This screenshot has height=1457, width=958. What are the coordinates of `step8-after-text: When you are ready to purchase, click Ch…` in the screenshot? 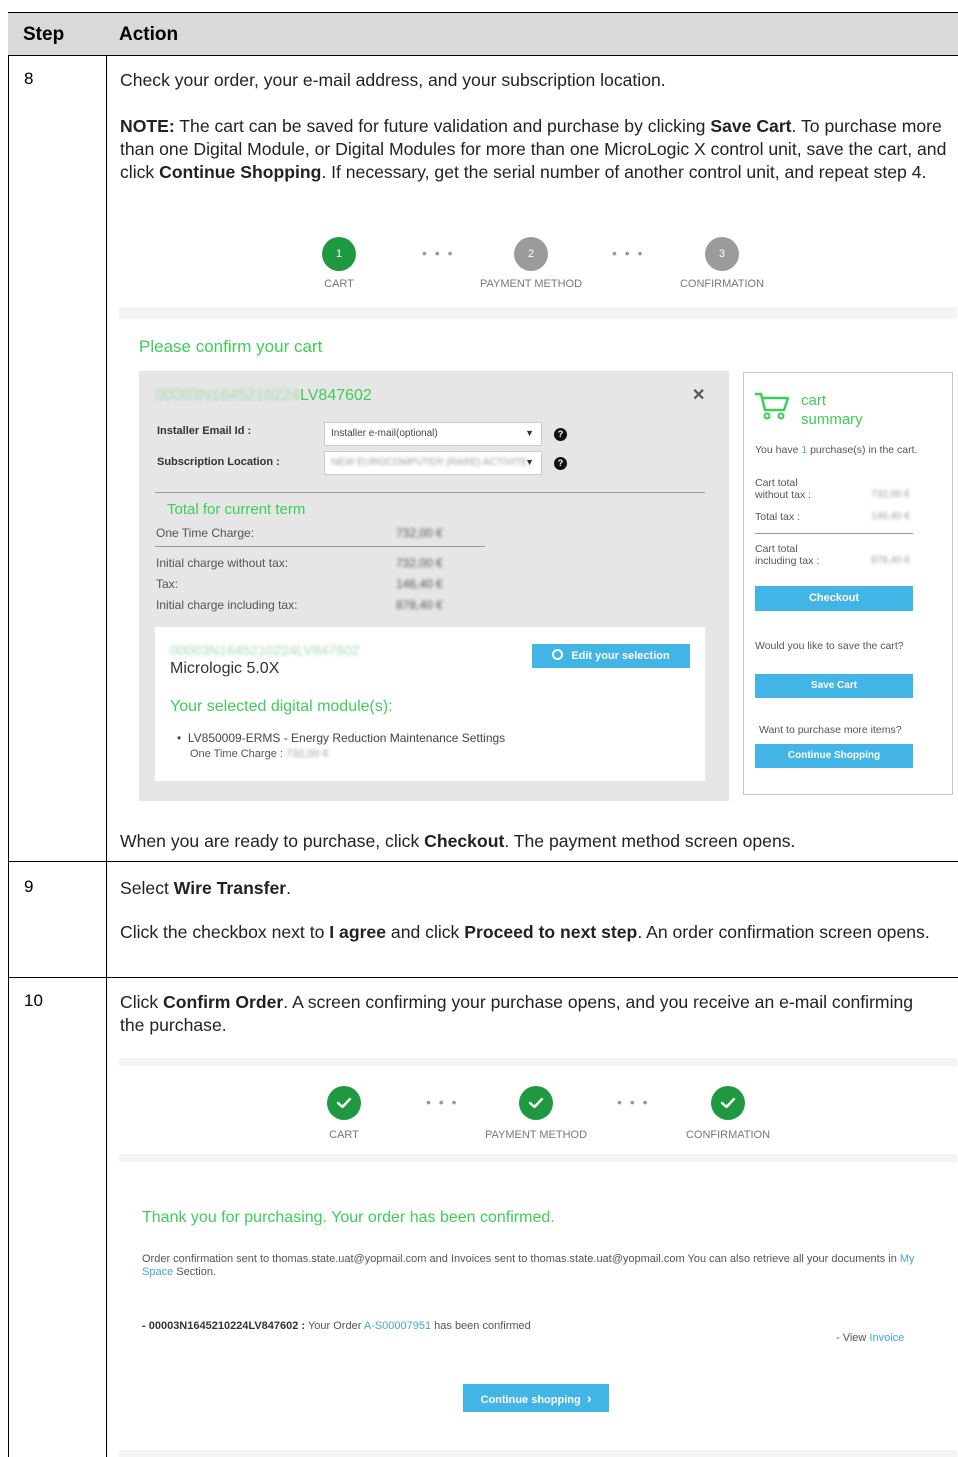 It's located at (458, 841).